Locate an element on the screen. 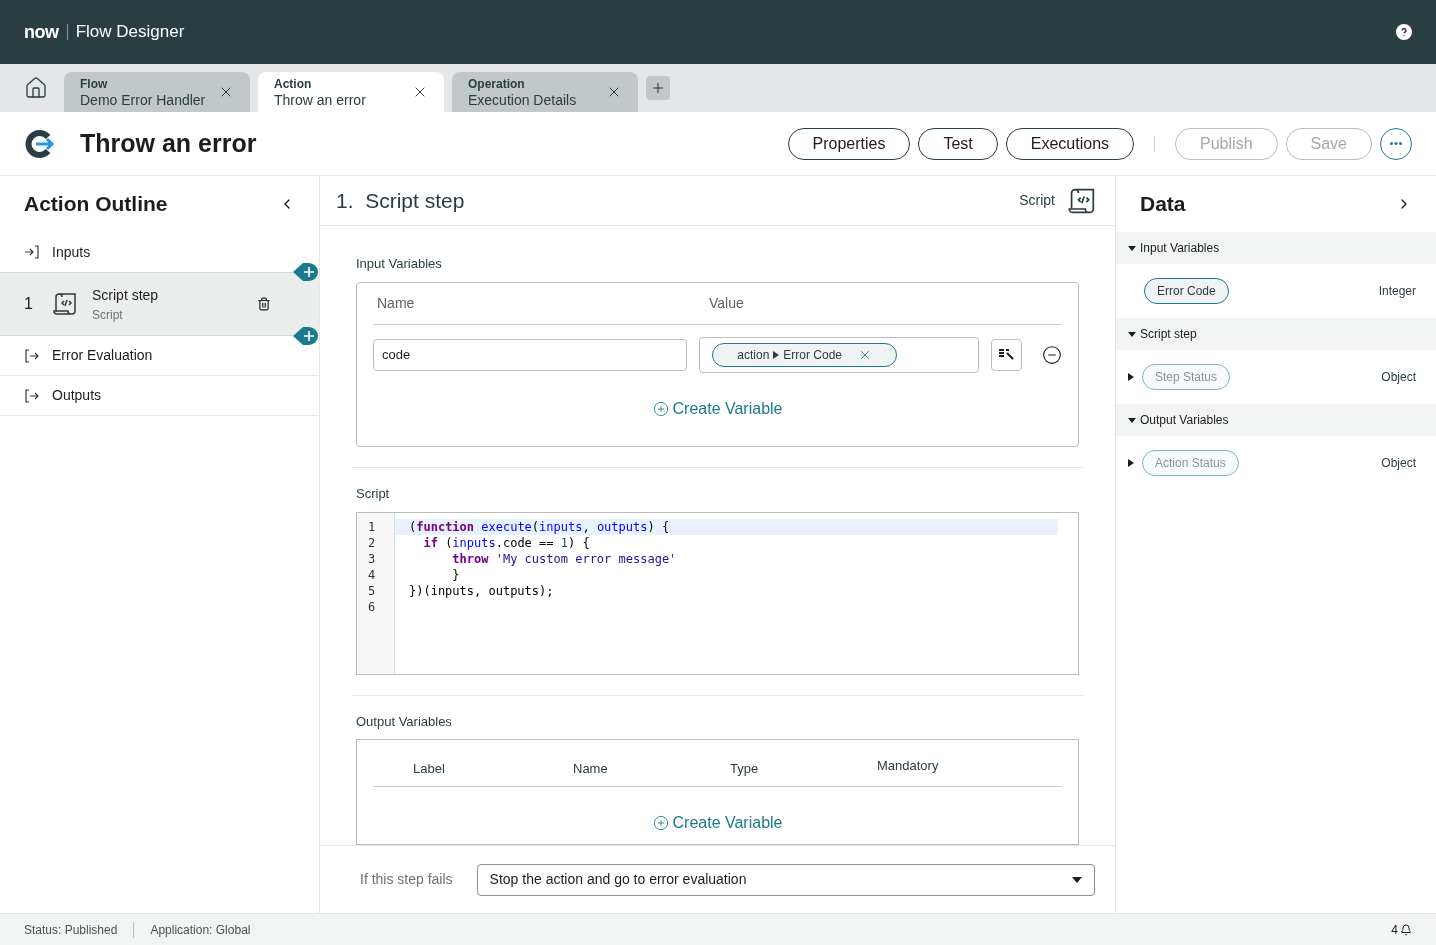 This screenshot has height=945, width=1436. tab: Flow Demo Error Handler is located at coordinates (157, 92).